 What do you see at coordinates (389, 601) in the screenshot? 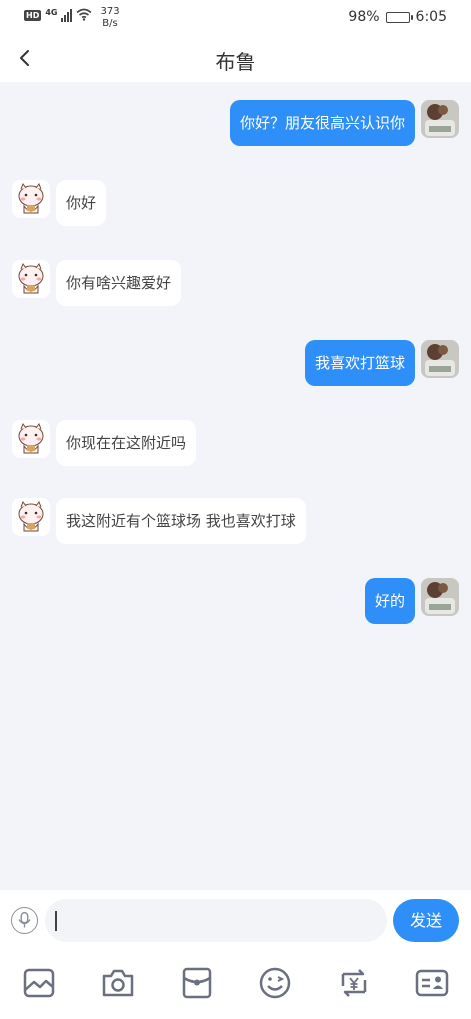
I see `outgoing-bubble: 好的` at bounding box center [389, 601].